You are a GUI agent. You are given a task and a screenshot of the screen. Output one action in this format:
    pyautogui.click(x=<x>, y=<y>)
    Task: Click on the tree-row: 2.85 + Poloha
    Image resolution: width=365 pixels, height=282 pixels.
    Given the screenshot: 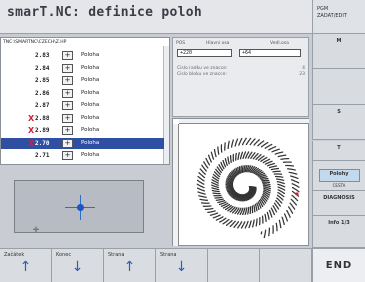 What is the action you would take?
    pyautogui.click(x=82, y=80)
    